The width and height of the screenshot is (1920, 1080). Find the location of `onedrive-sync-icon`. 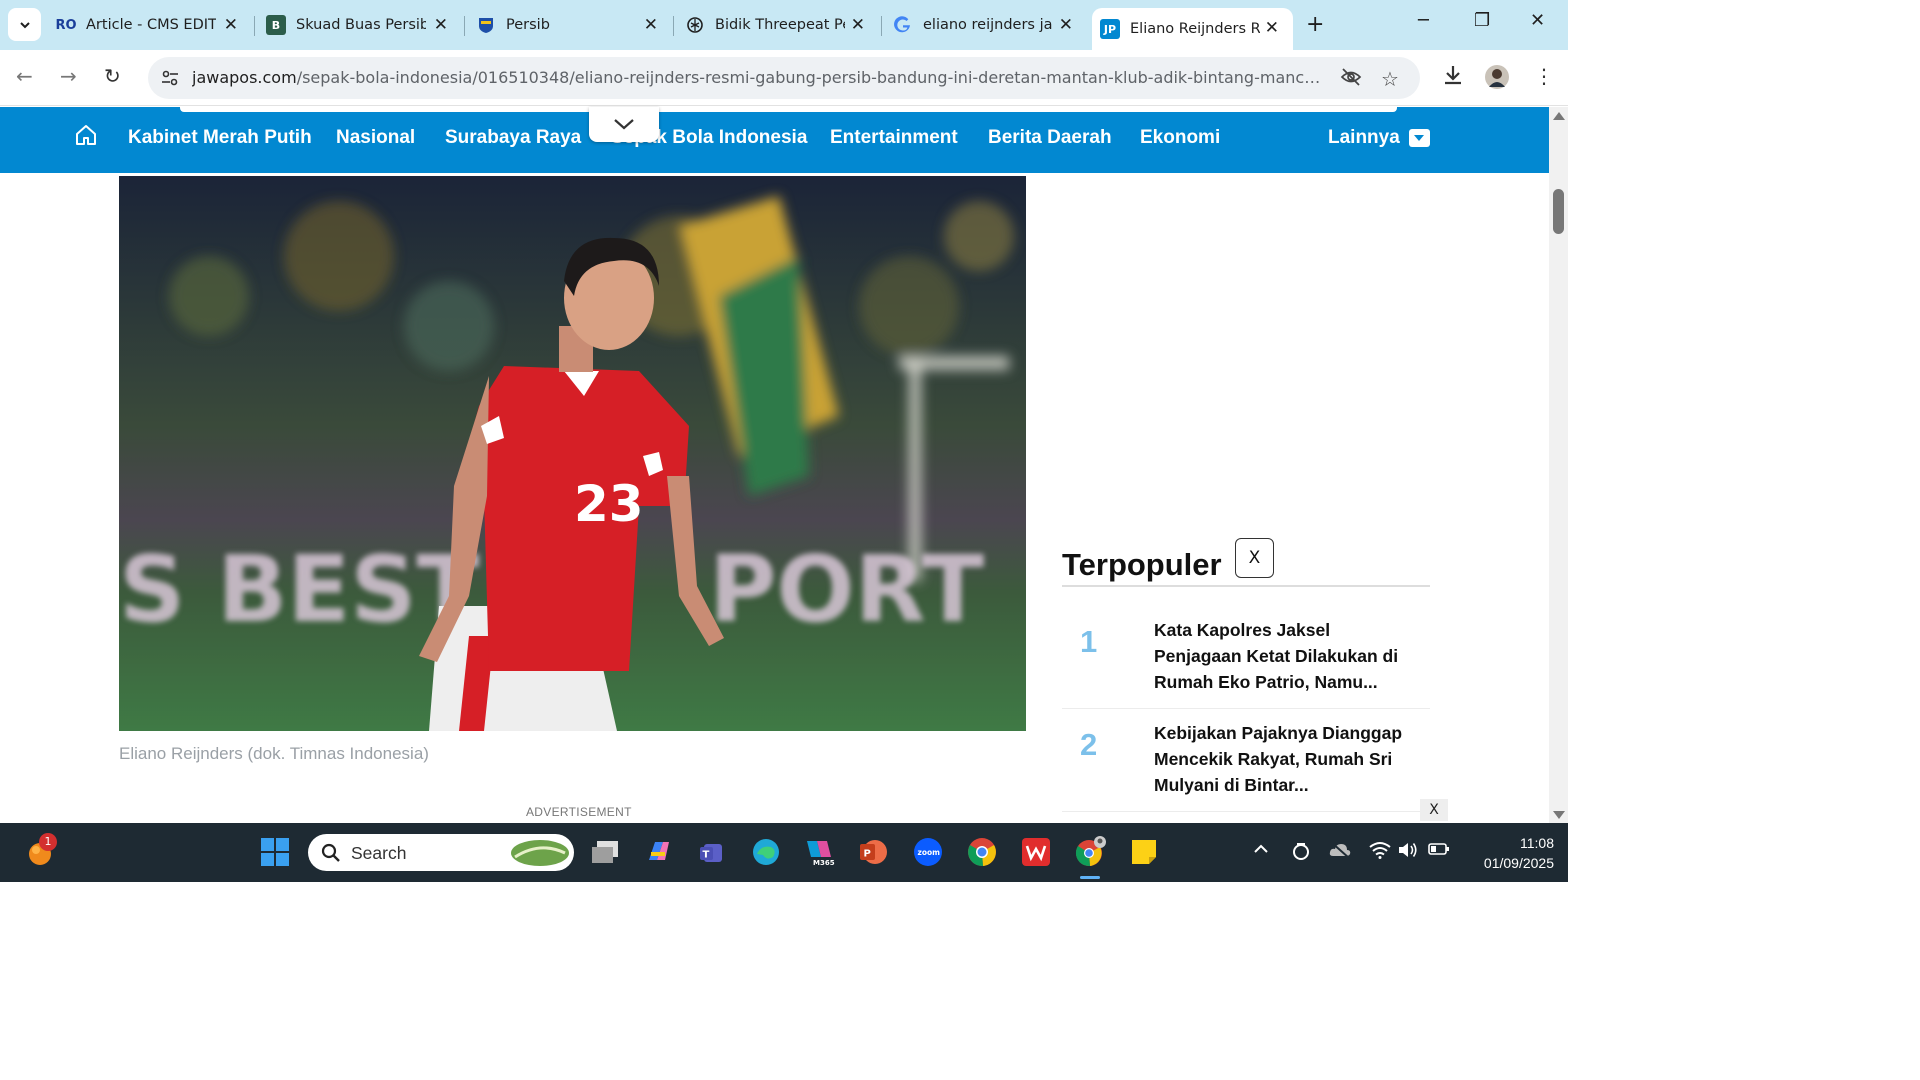

onedrive-sync-icon is located at coordinates (1301, 853).